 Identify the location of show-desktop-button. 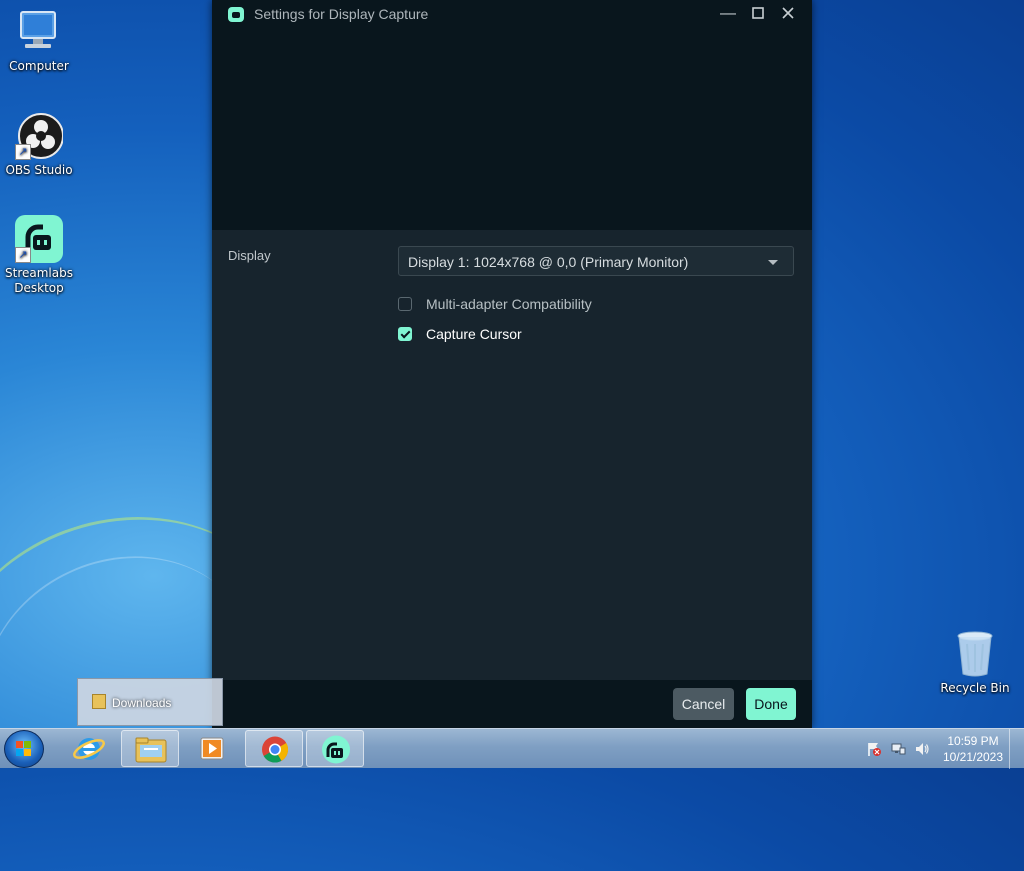
(1016, 749).